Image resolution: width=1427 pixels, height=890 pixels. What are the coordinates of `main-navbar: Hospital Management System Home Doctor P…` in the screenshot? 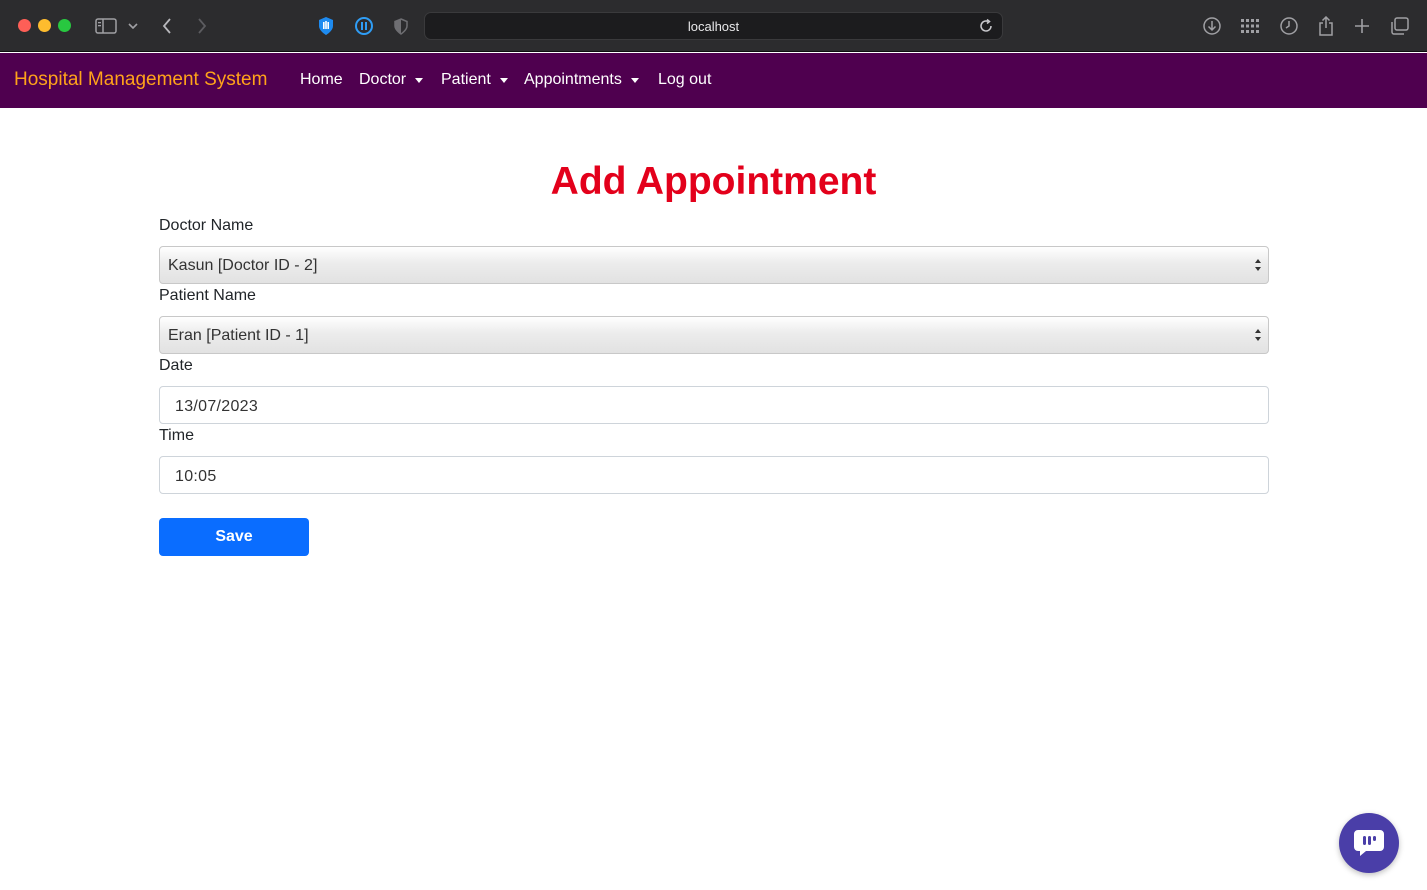 It's located at (713, 80).